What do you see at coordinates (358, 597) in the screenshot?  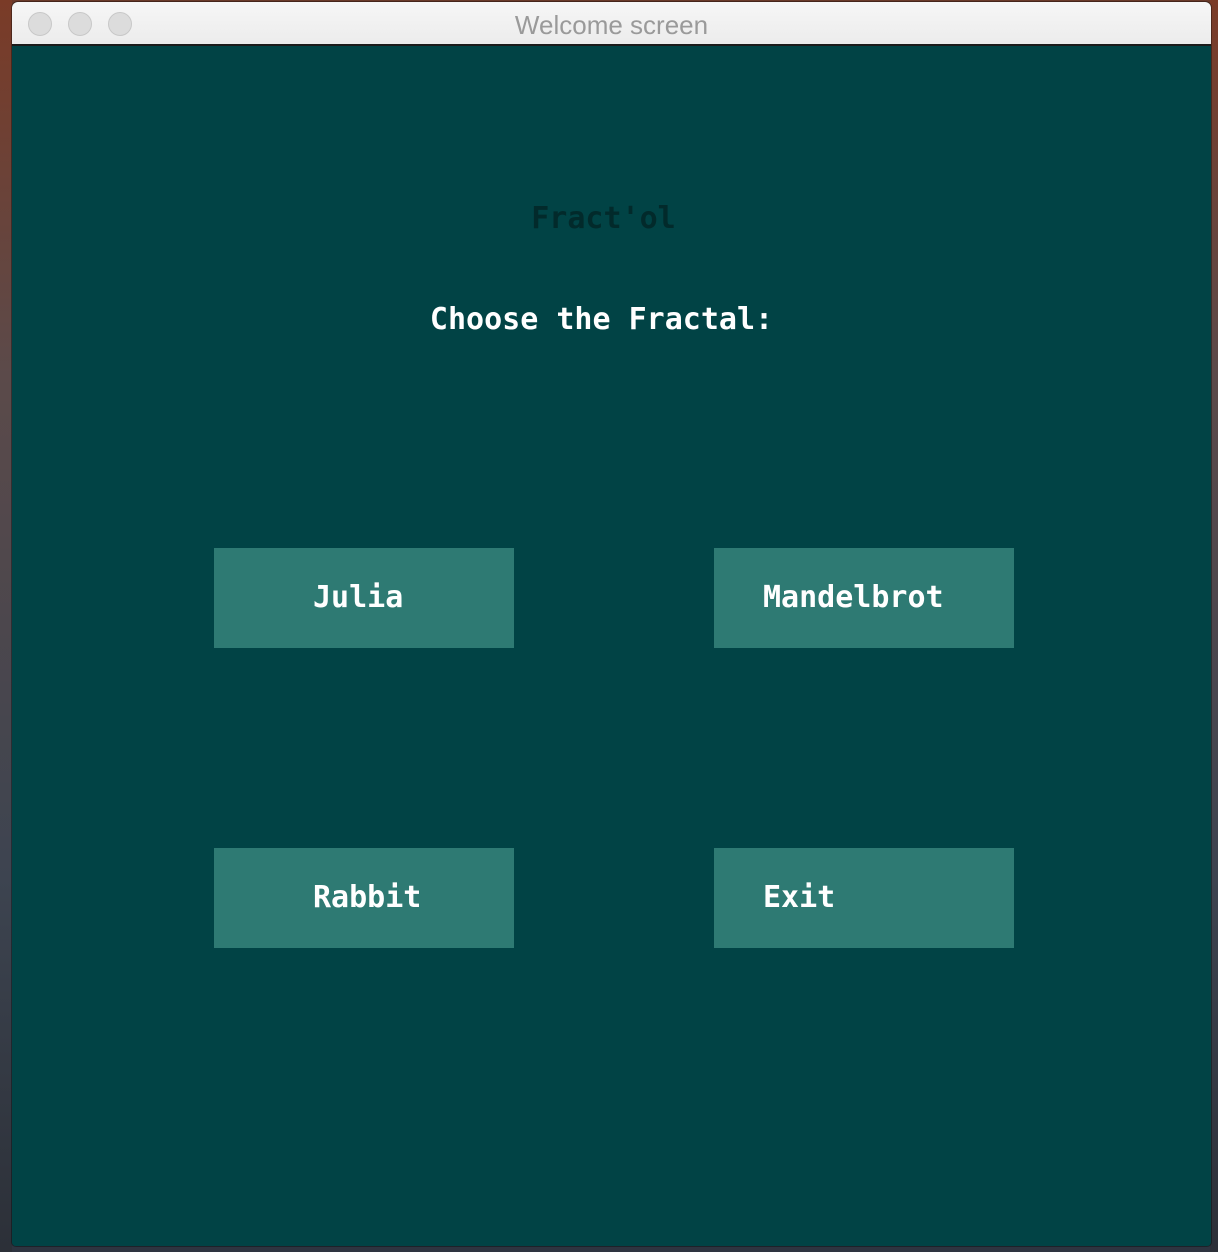 I see `julia-button-label: Julia` at bounding box center [358, 597].